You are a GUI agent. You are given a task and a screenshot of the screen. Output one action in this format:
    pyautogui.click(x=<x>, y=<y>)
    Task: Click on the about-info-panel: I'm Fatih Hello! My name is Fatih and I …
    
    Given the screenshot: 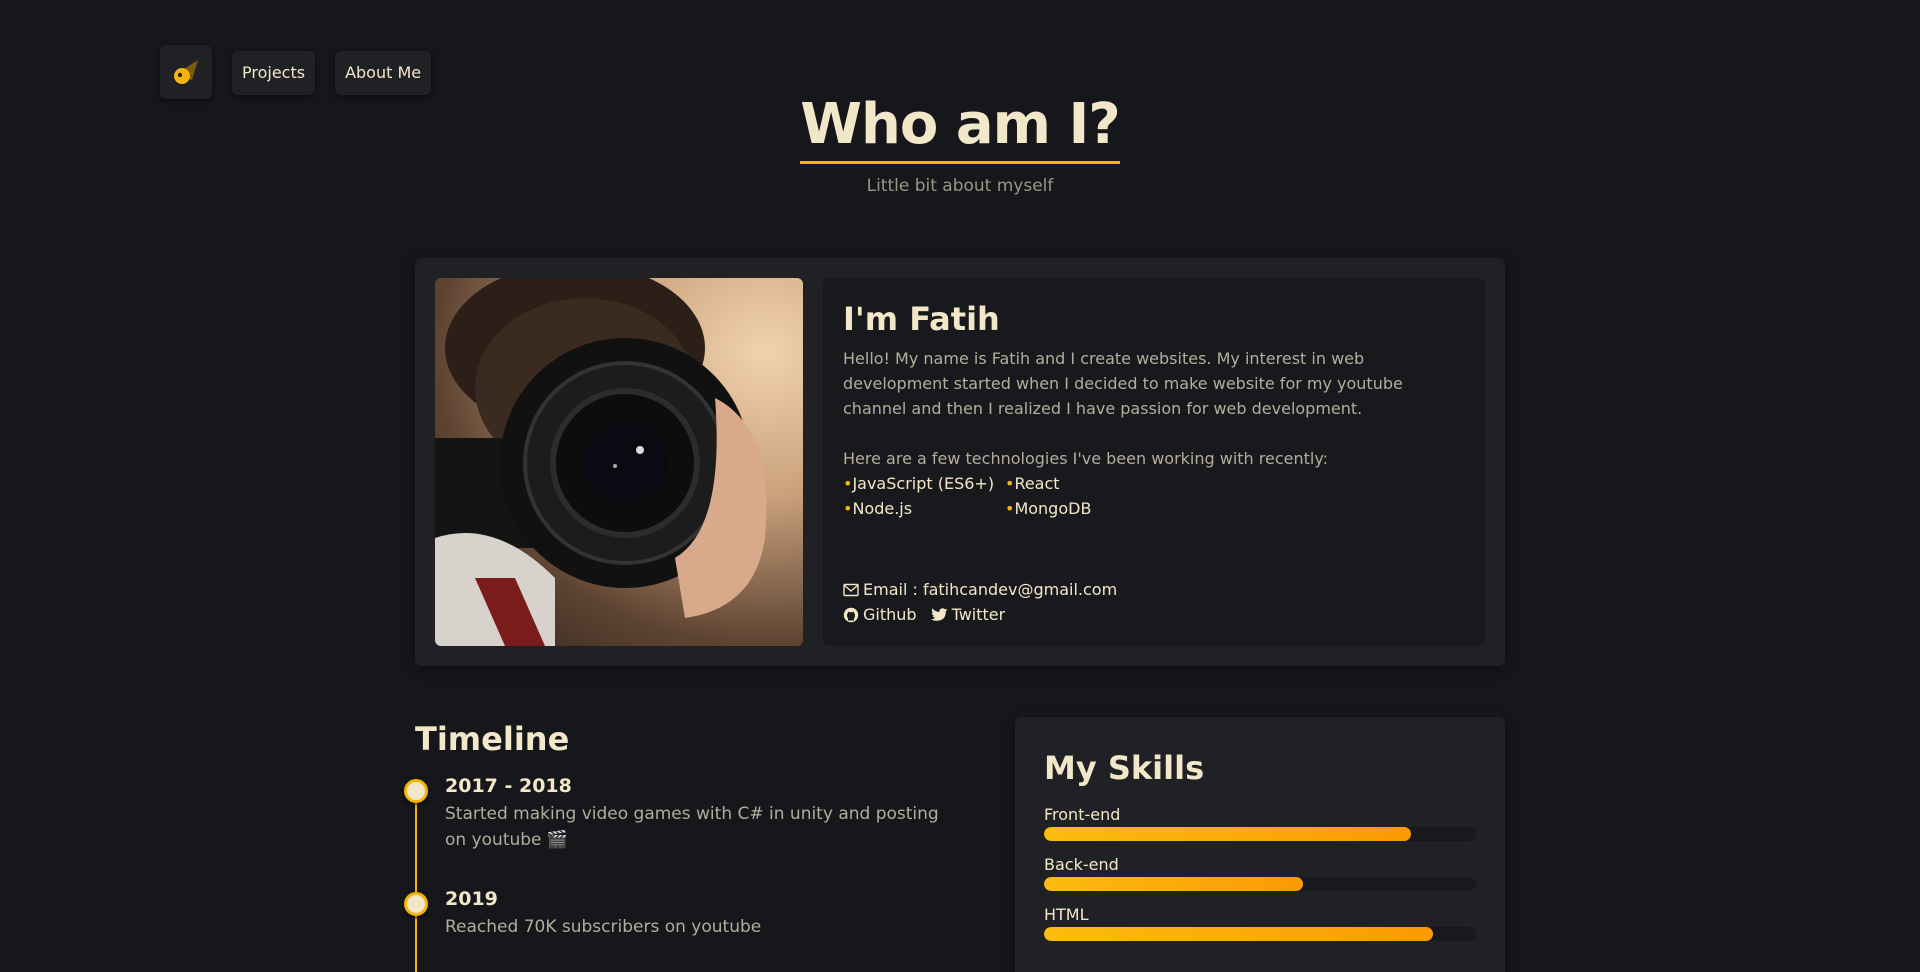 What is the action you would take?
    pyautogui.click(x=1154, y=462)
    